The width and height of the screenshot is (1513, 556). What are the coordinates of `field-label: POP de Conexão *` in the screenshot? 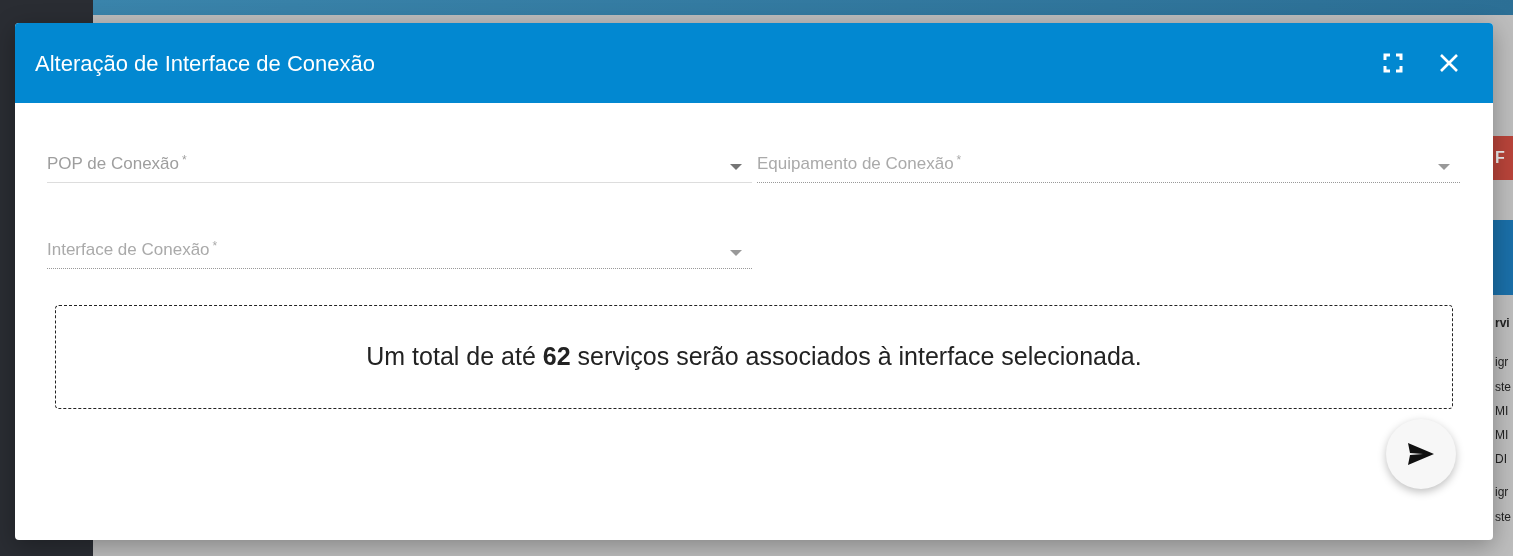 It's located at (117, 163).